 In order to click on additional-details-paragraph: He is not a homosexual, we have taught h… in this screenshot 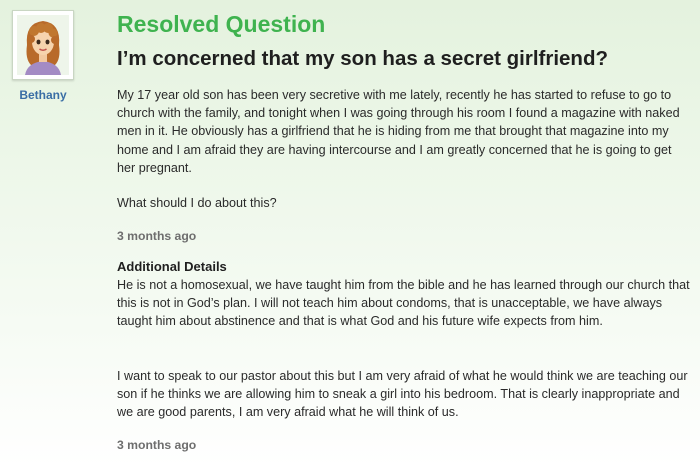, I will do `click(403, 303)`.